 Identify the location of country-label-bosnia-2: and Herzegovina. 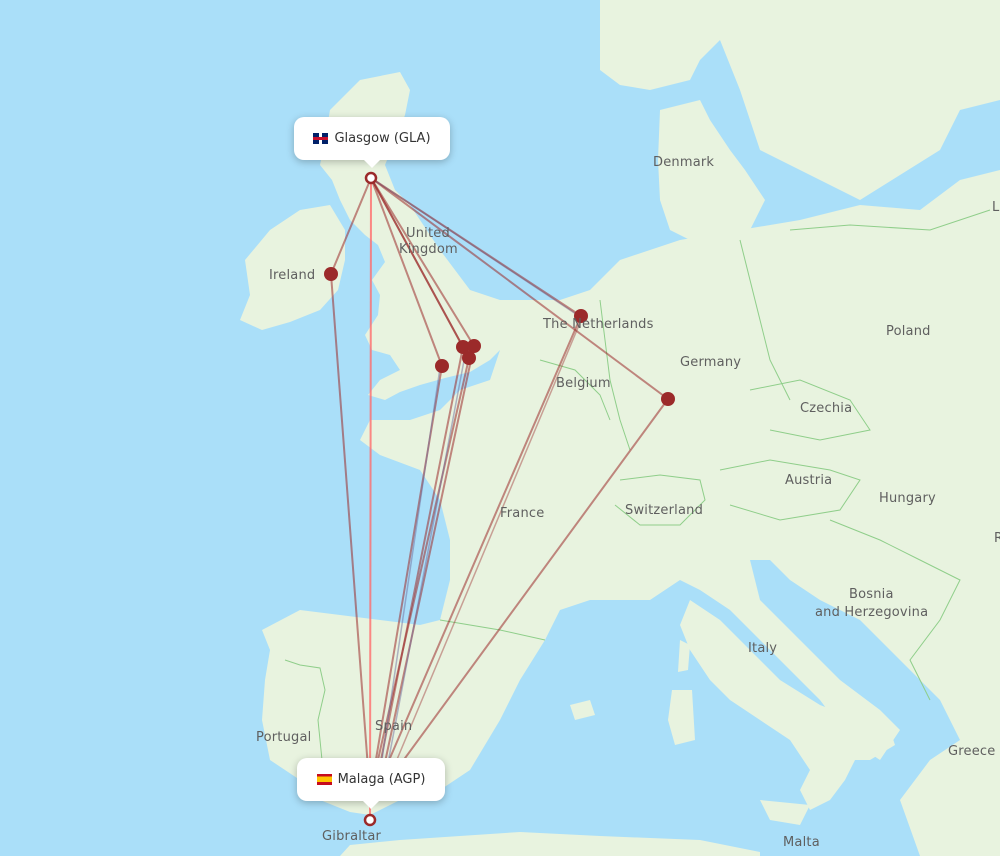
(872, 612).